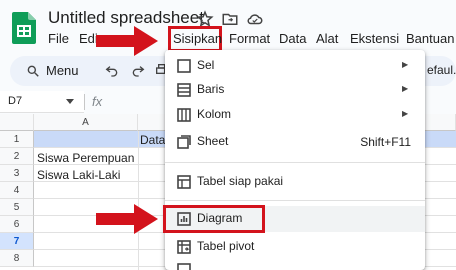  Describe the element at coordinates (138, 200) in the screenshot. I see `column-divider` at that location.